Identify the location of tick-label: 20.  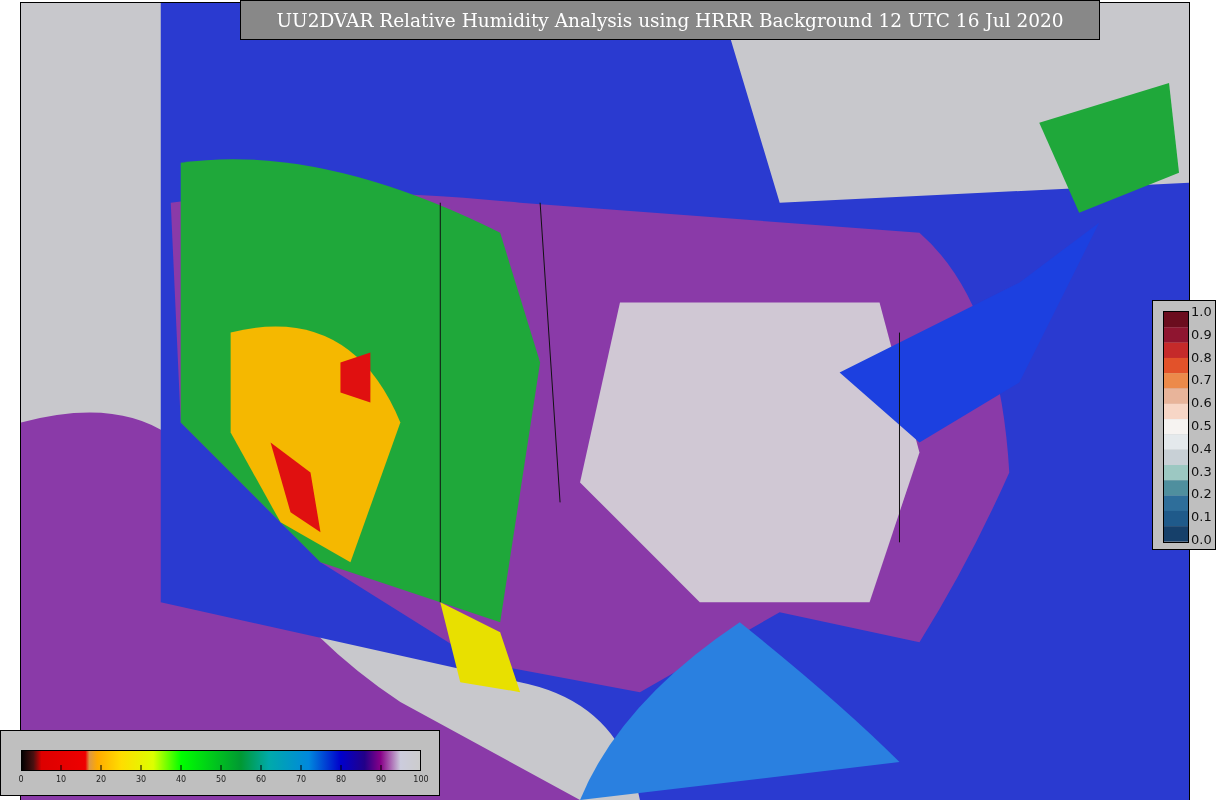
(101, 779).